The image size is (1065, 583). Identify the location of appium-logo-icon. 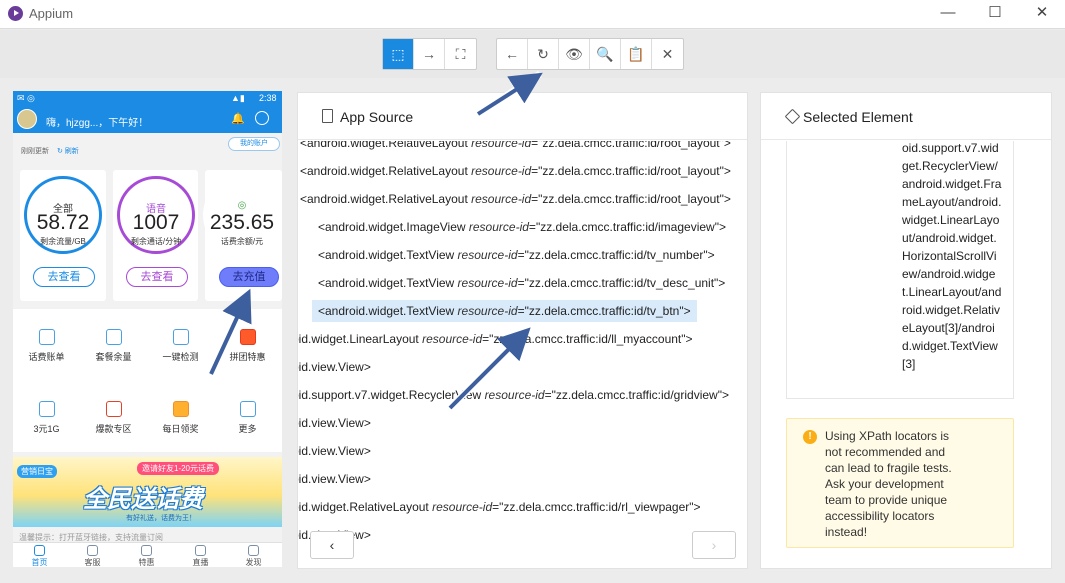
(15, 13).